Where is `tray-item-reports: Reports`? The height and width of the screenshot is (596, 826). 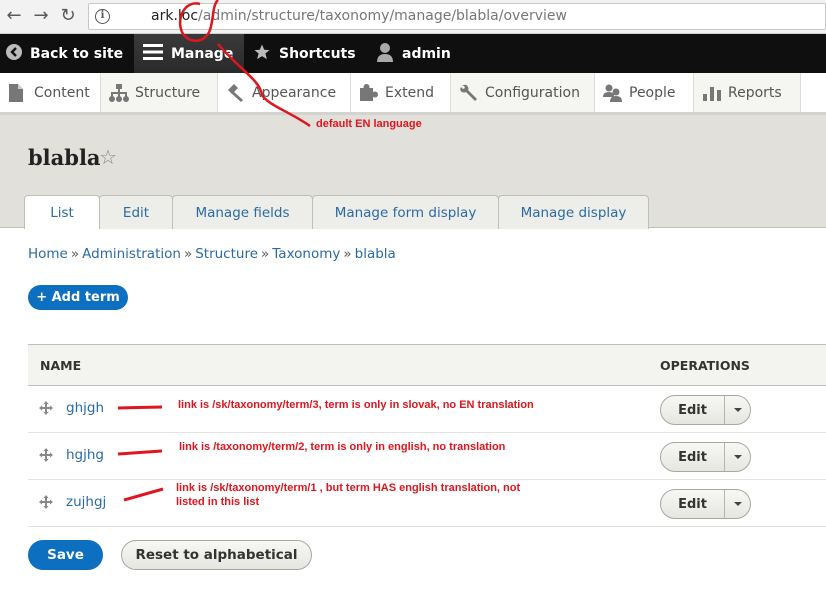 tray-item-reports: Reports is located at coordinates (747, 92).